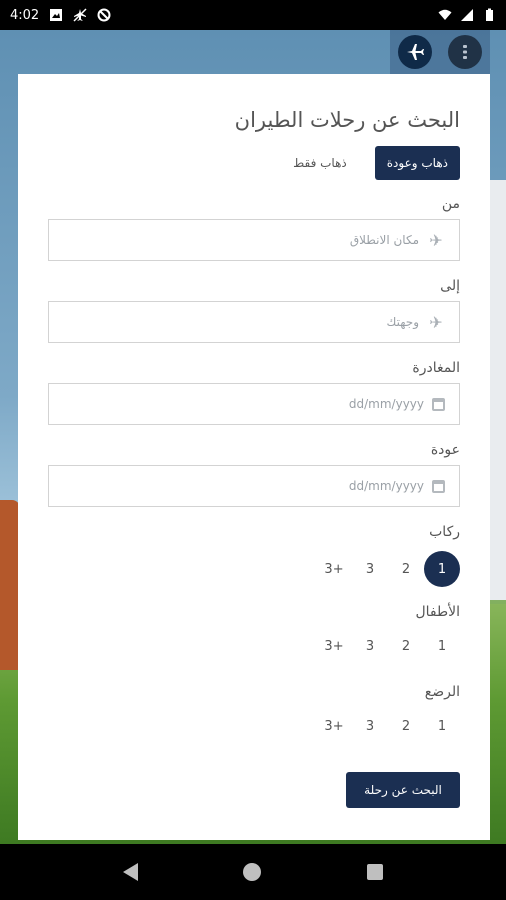 This screenshot has height=900, width=506. I want to click on children-option-3: 3, so click(370, 646).